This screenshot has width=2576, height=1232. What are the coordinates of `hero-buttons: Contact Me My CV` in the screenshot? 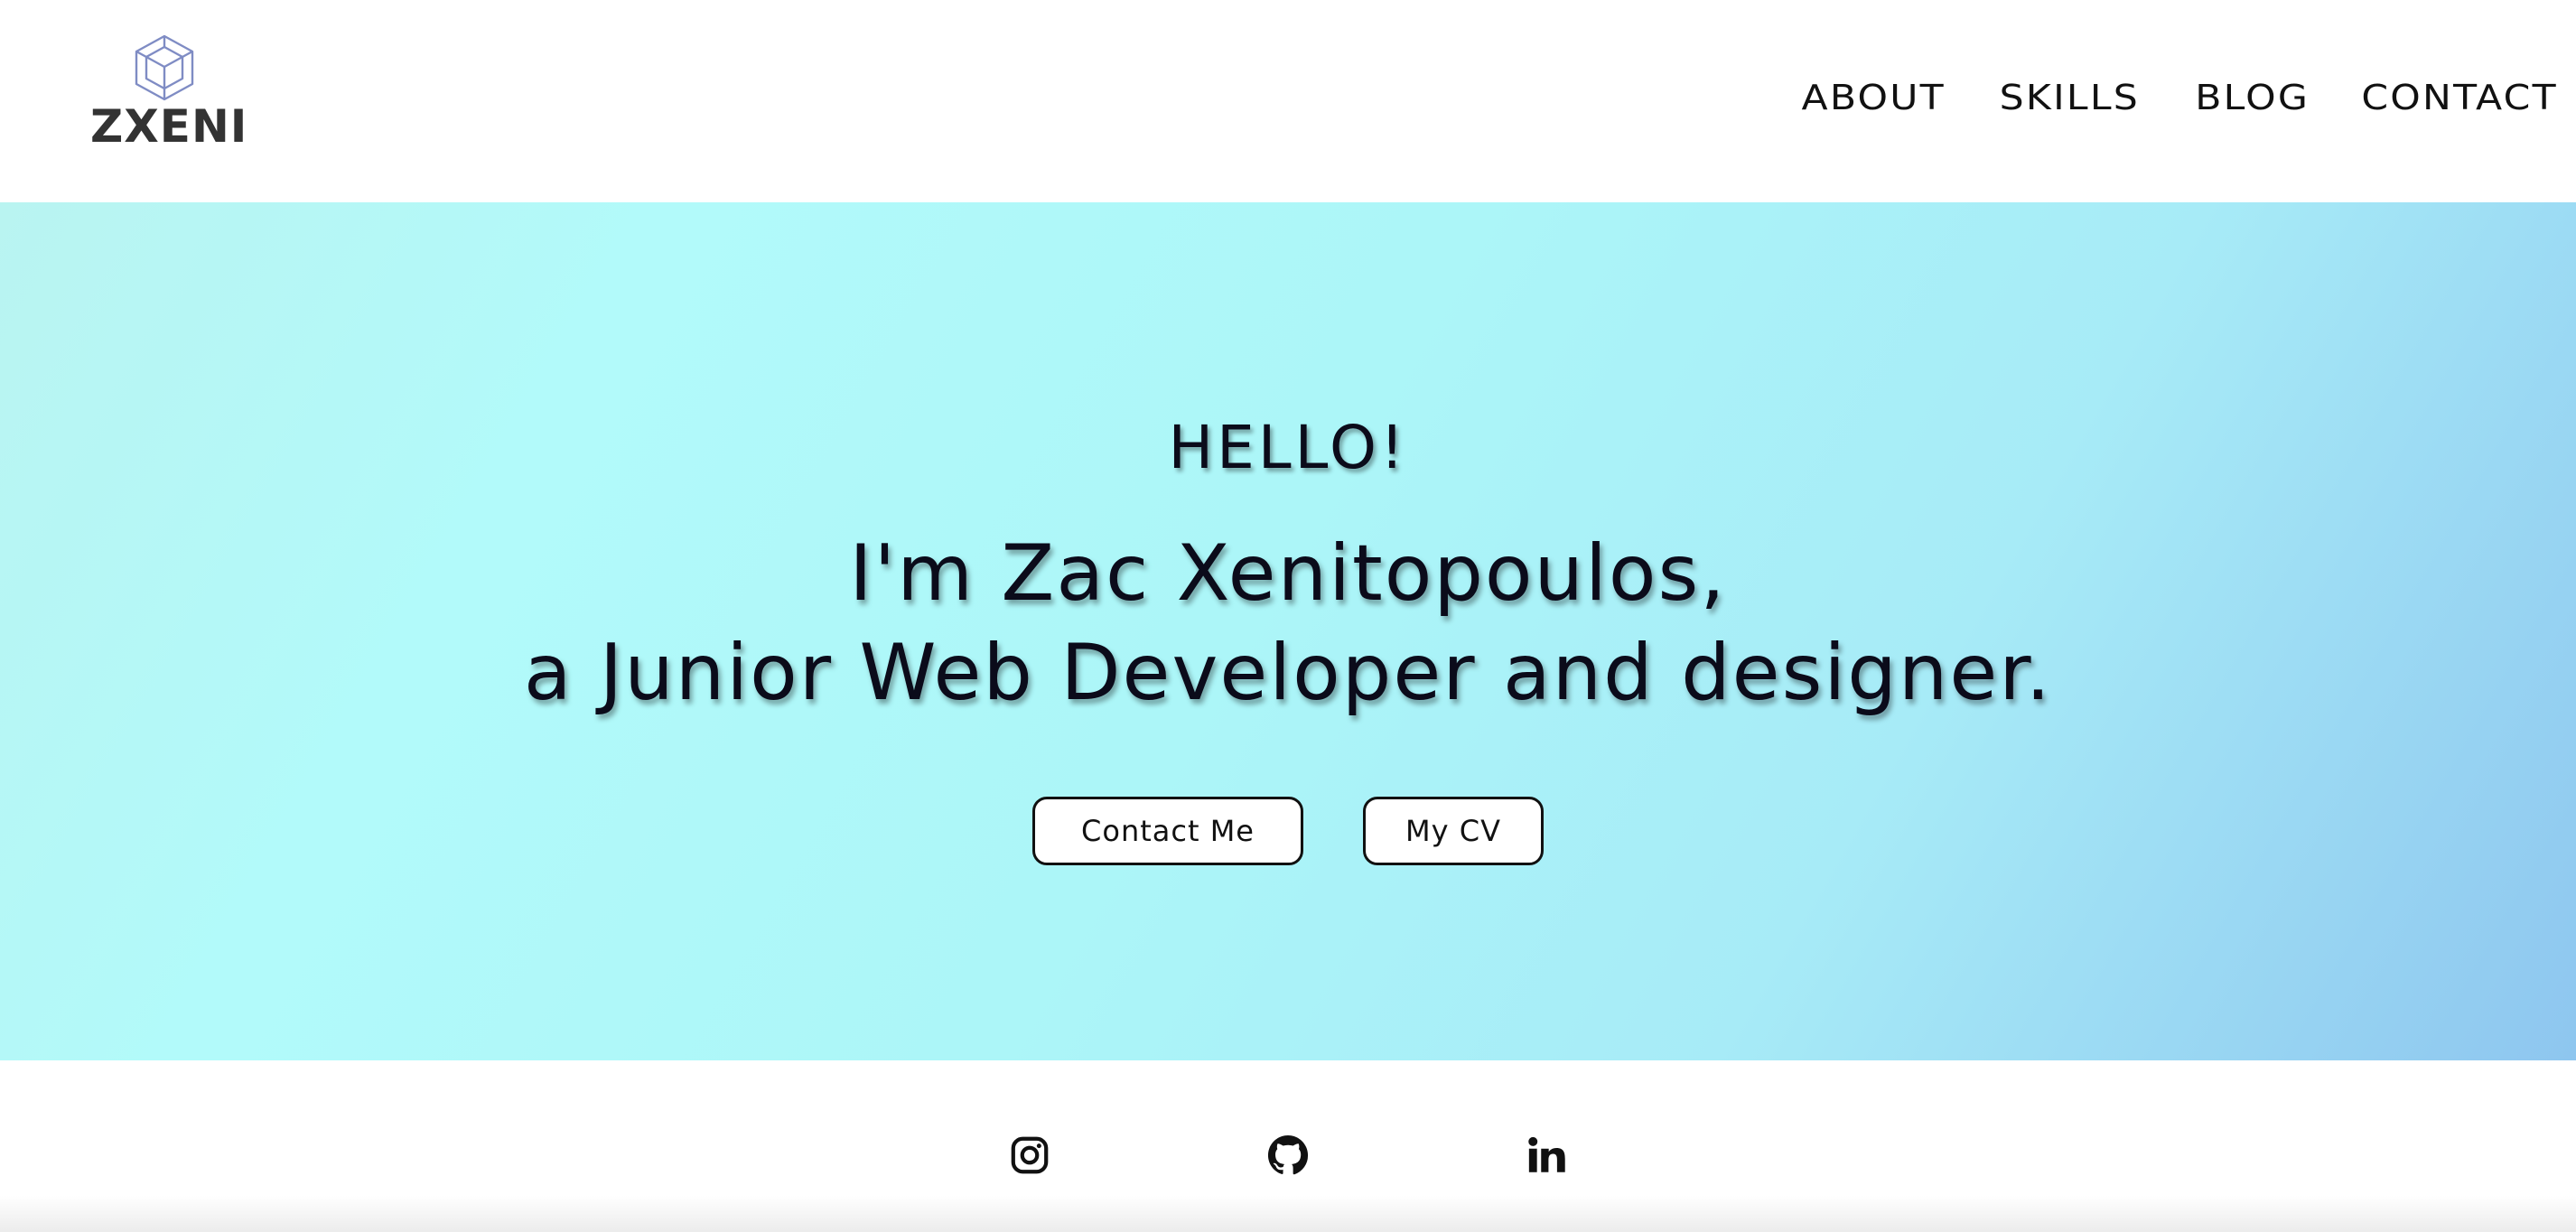 It's located at (1288, 831).